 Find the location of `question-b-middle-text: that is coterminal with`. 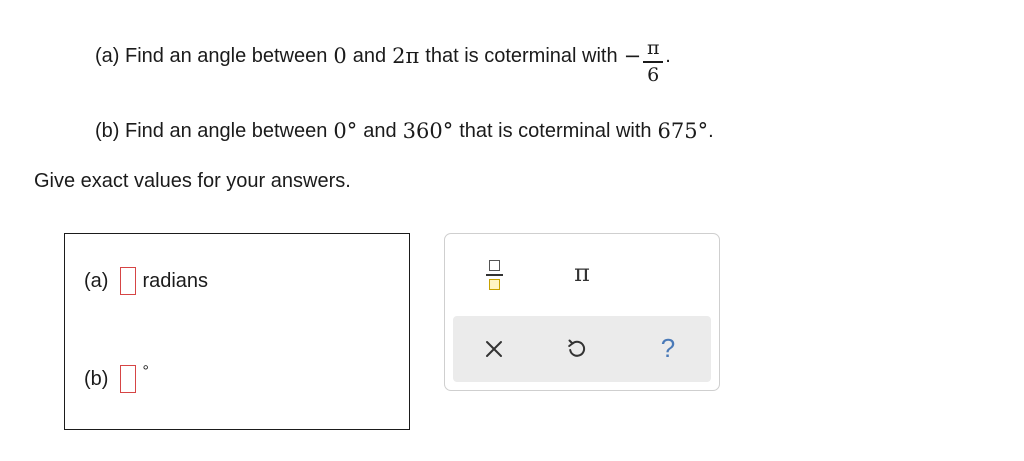

question-b-middle-text: that is coterminal with is located at coordinates (555, 130).